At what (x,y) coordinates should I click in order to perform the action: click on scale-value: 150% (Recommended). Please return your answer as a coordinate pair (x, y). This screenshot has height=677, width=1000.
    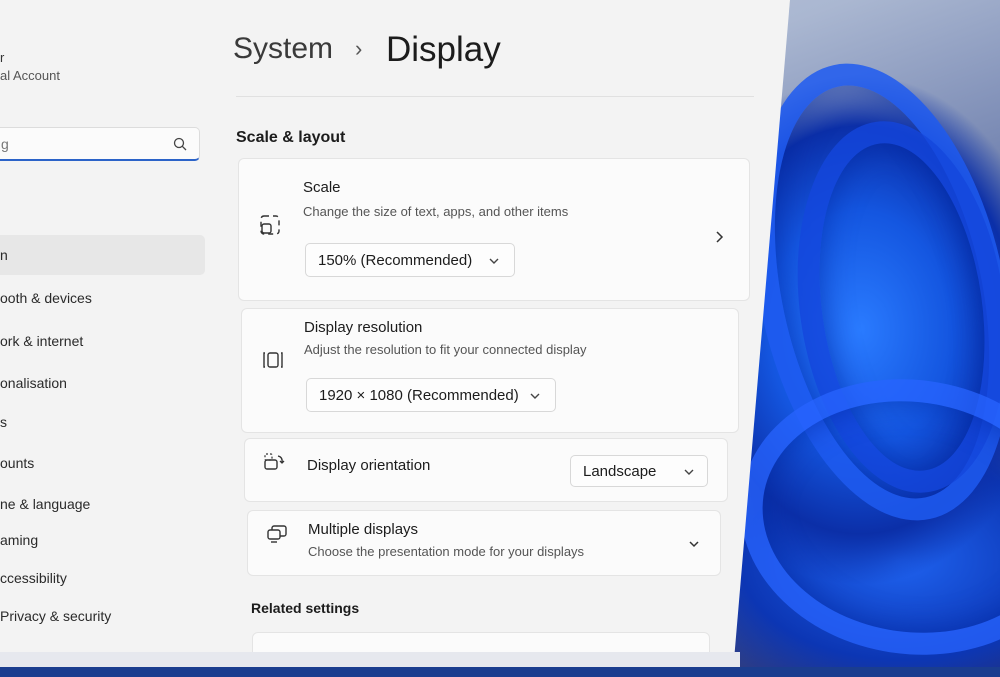
    Looking at the image, I should click on (395, 260).